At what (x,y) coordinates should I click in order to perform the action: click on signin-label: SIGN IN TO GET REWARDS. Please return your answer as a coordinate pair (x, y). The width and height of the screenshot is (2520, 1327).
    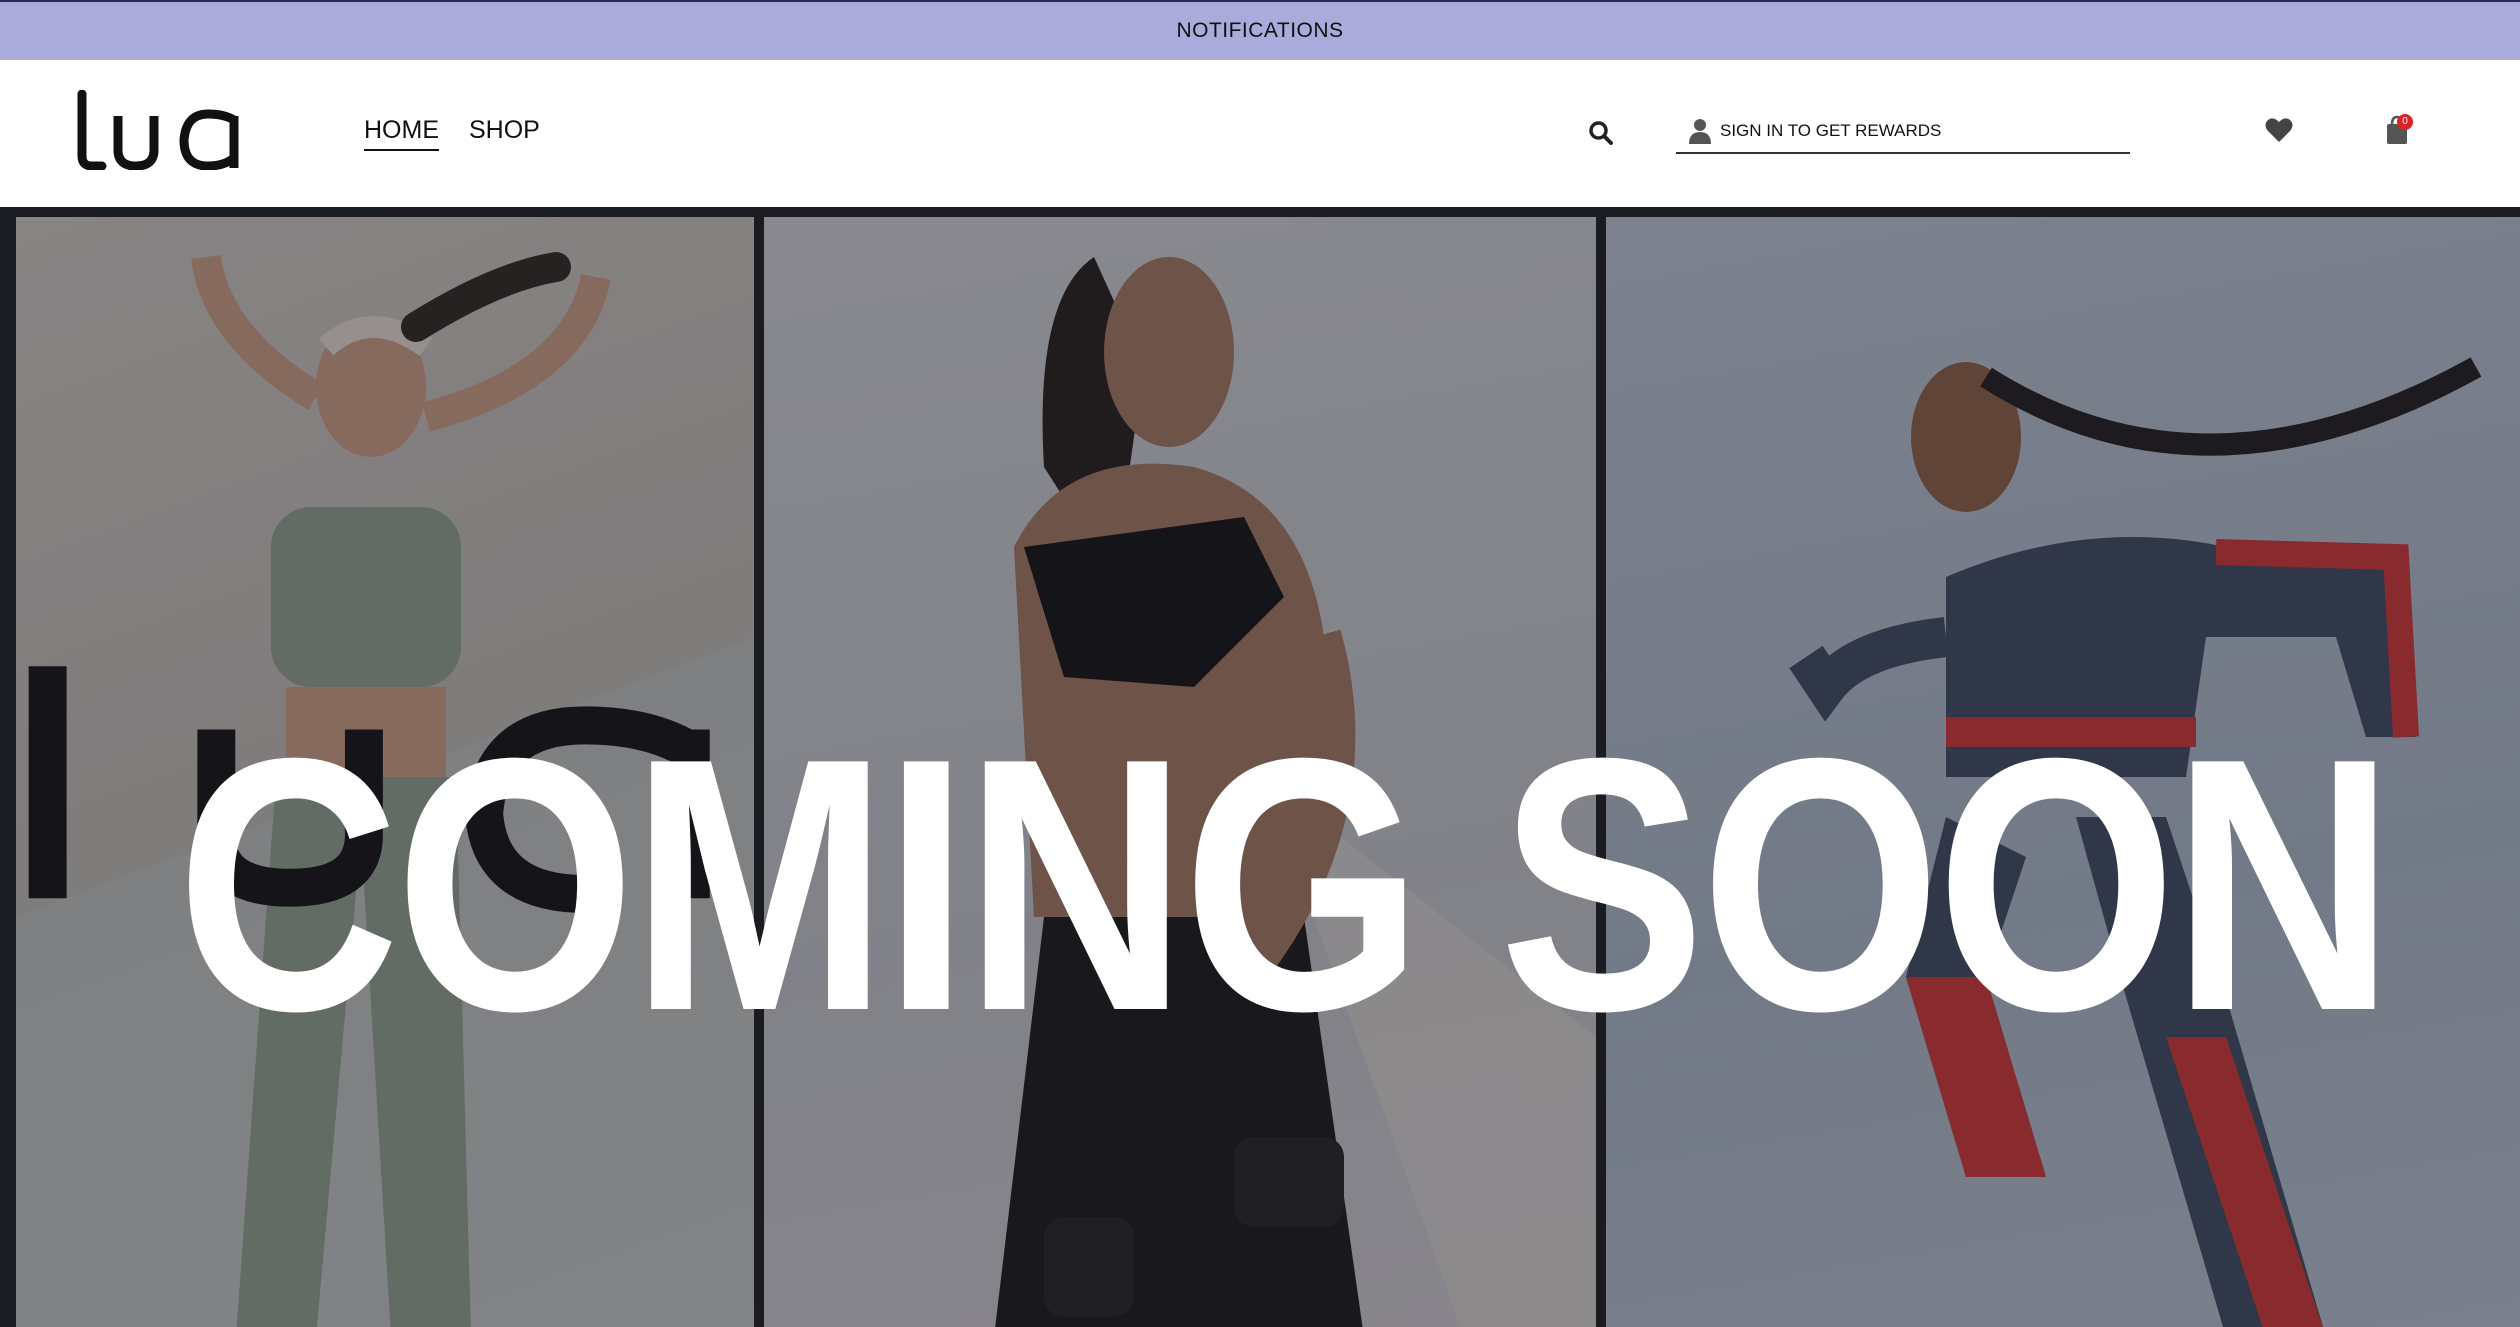
    Looking at the image, I should click on (1831, 130).